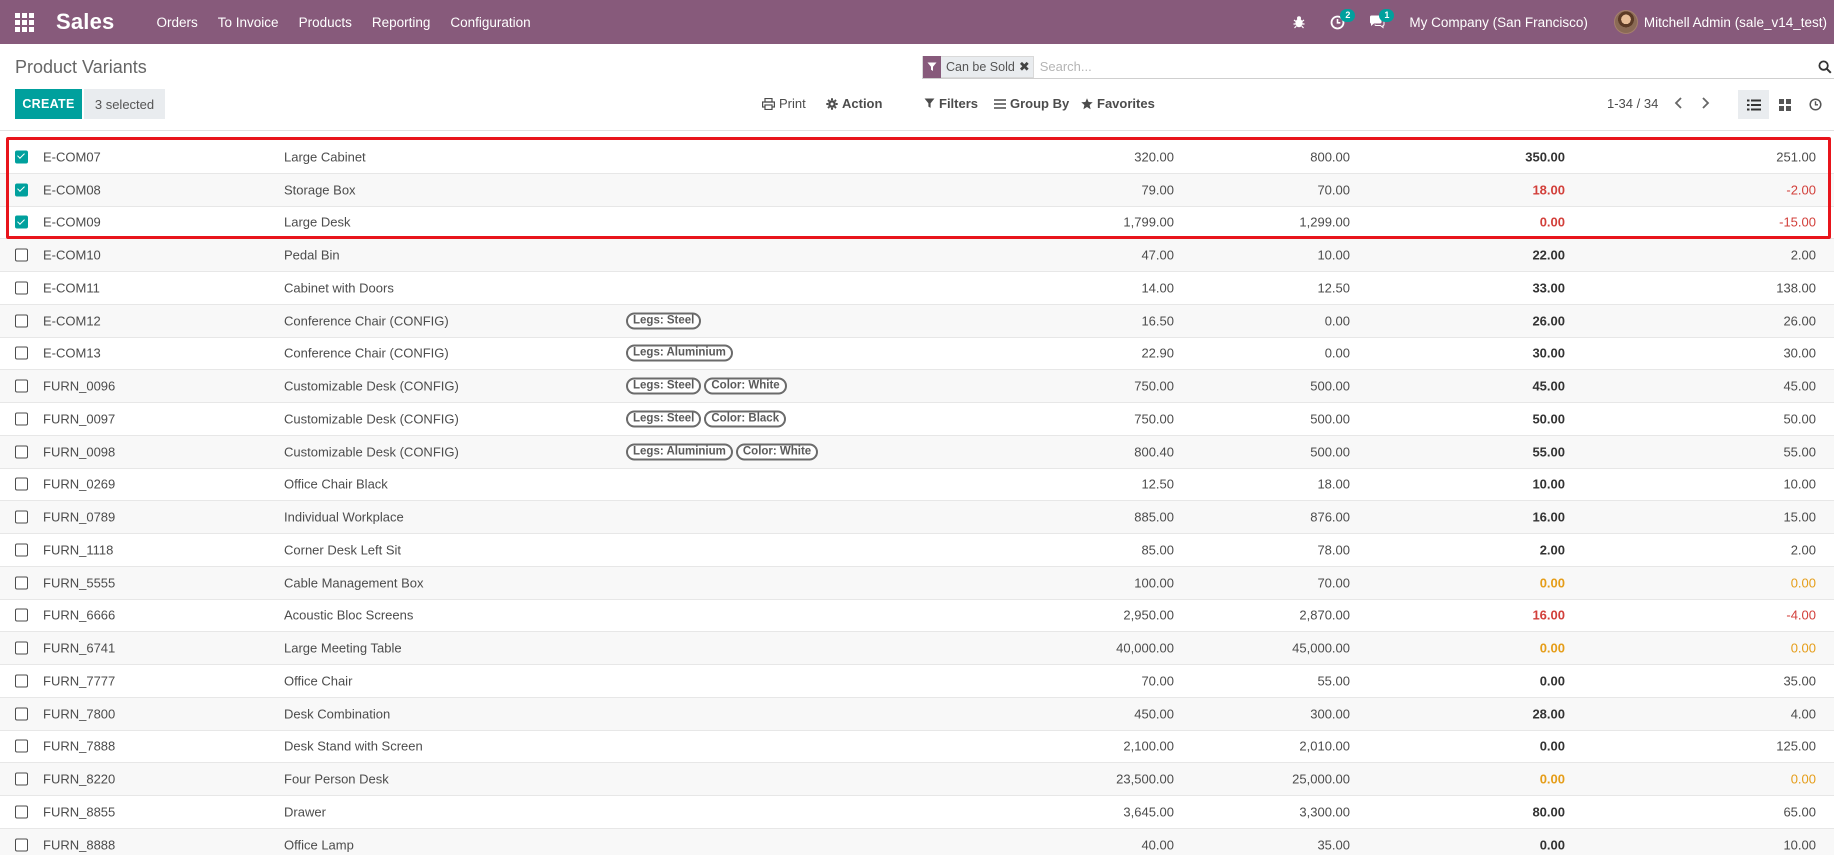 The height and width of the screenshot is (855, 1834). Describe the element at coordinates (1382, 19) in the screenshot. I see `chat-icon: 1` at that location.